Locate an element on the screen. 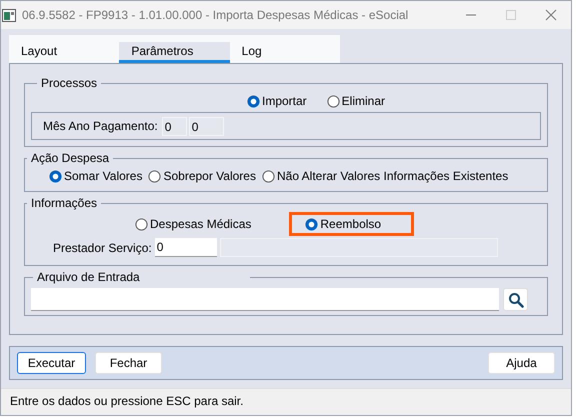 The width and height of the screenshot is (576, 420). search-icon is located at coordinates (516, 300).